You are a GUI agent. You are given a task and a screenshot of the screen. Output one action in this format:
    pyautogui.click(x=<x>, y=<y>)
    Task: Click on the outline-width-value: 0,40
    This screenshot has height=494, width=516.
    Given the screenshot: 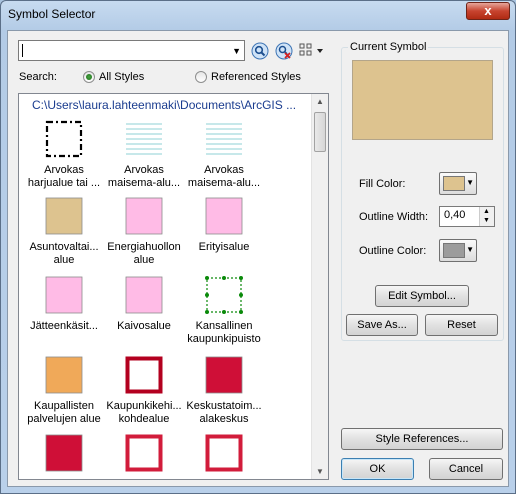 What is the action you would take?
    pyautogui.click(x=454, y=215)
    